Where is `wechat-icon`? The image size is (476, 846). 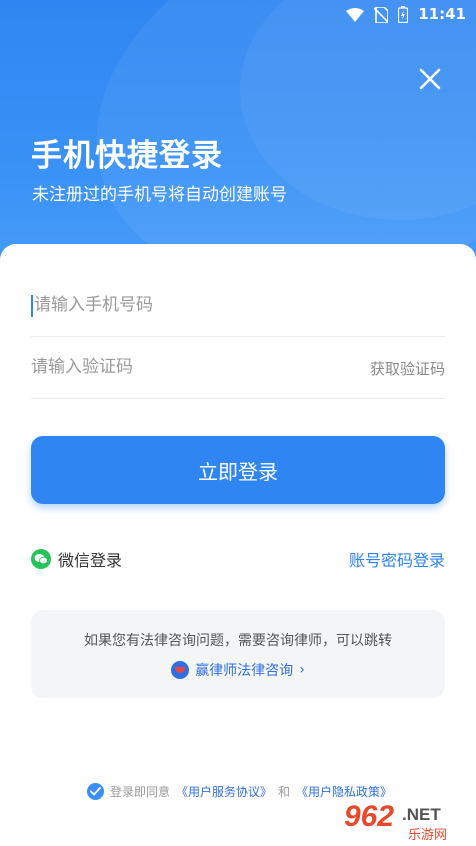 wechat-icon is located at coordinates (41, 559).